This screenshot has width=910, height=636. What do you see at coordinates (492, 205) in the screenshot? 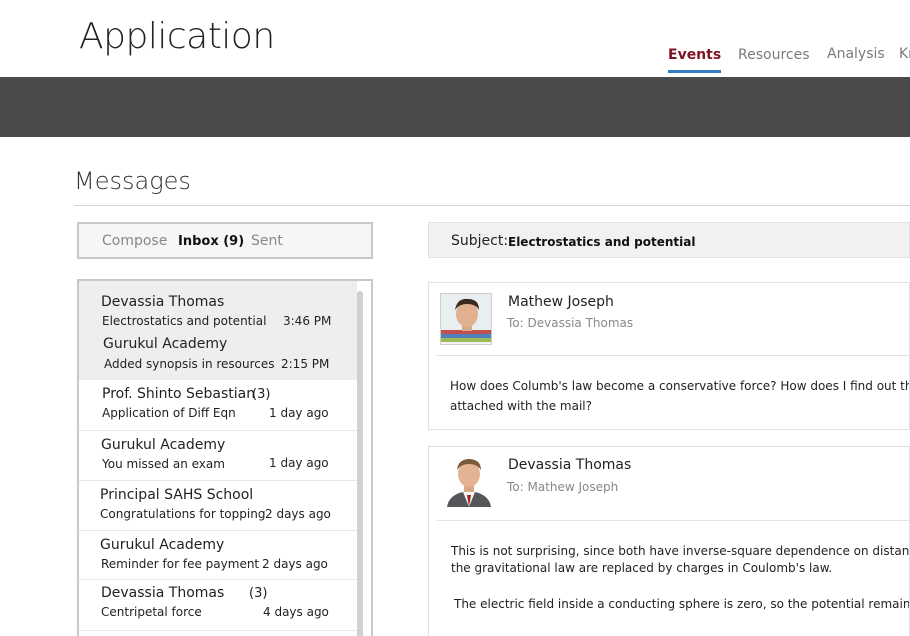
I see `title-divider` at bounding box center [492, 205].